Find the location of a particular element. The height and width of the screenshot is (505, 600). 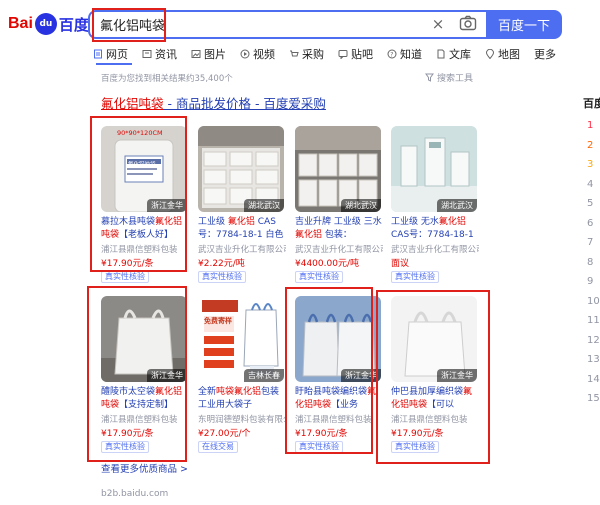

tab-pin: 地图 is located at coordinates (502, 54).